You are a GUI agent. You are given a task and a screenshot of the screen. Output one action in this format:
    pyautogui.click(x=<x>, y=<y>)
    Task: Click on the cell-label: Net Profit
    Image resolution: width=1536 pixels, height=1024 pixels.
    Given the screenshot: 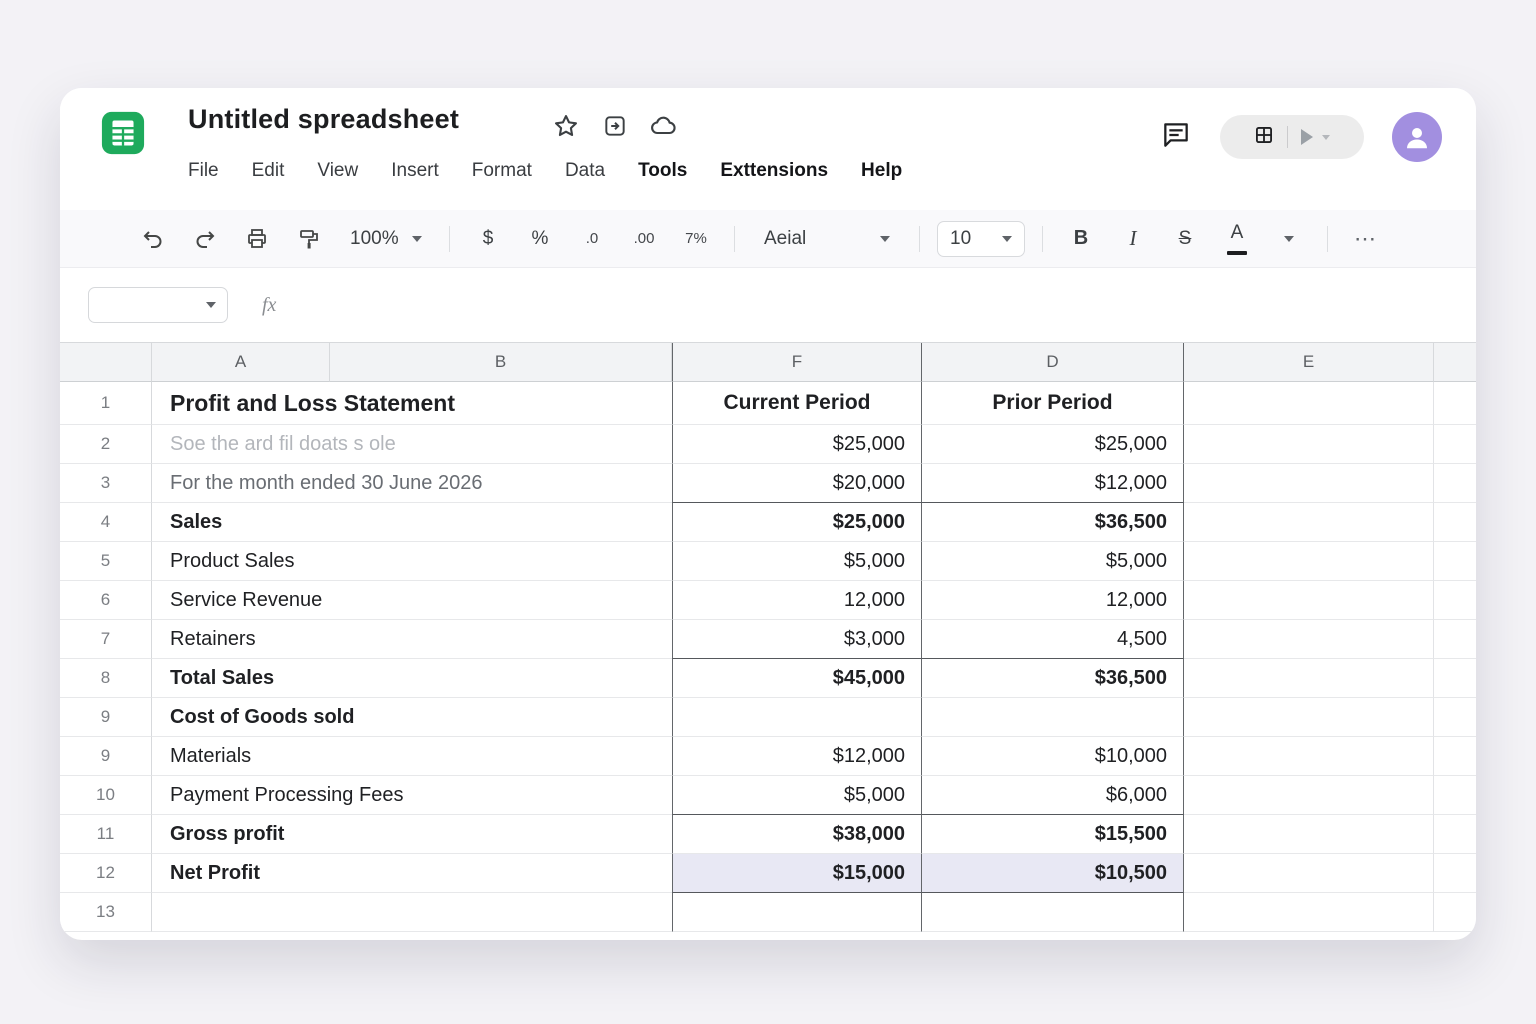 What is the action you would take?
    pyautogui.click(x=412, y=873)
    